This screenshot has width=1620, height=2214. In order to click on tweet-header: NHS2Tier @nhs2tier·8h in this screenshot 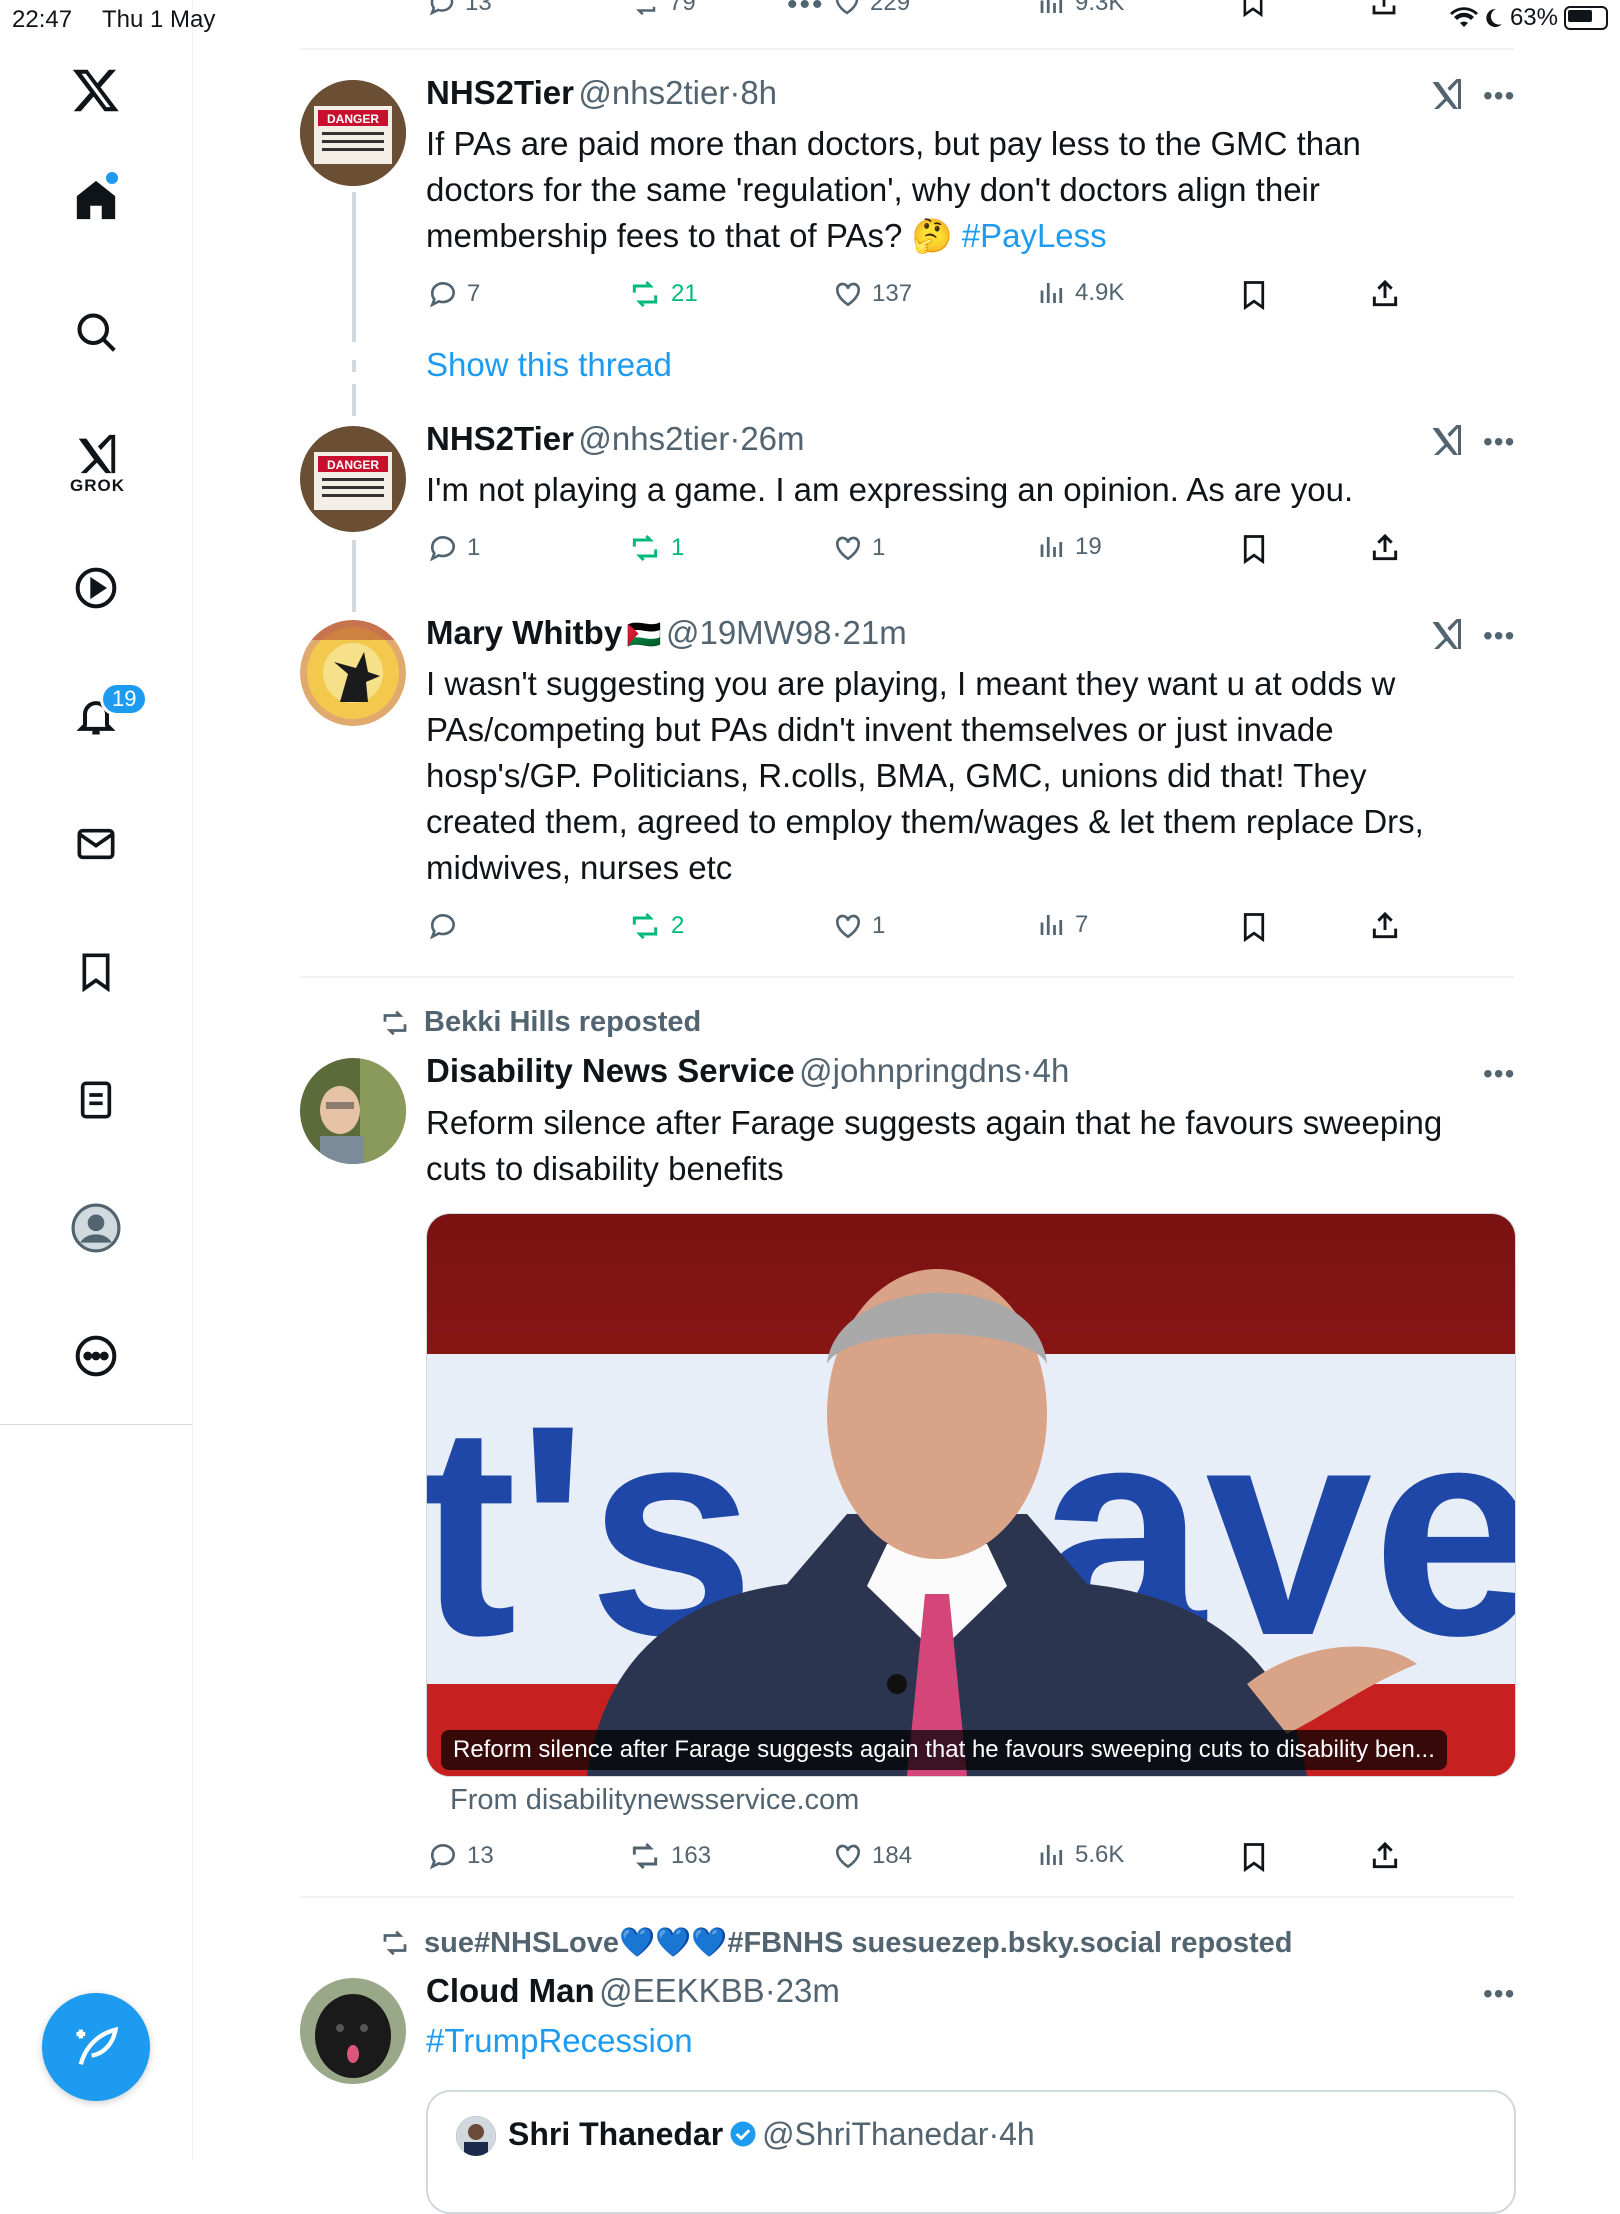, I will do `click(601, 93)`.